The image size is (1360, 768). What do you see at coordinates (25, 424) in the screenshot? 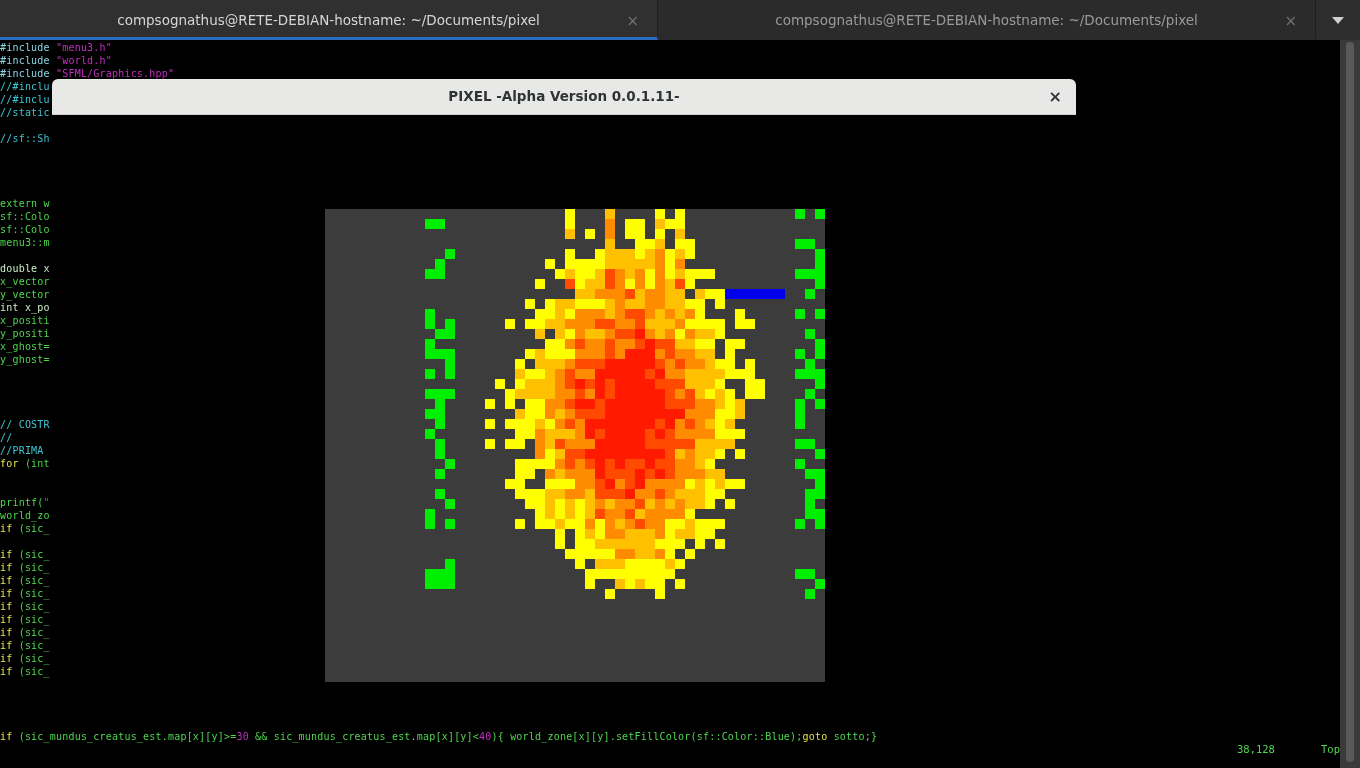
I see `code-line: // COSTR` at bounding box center [25, 424].